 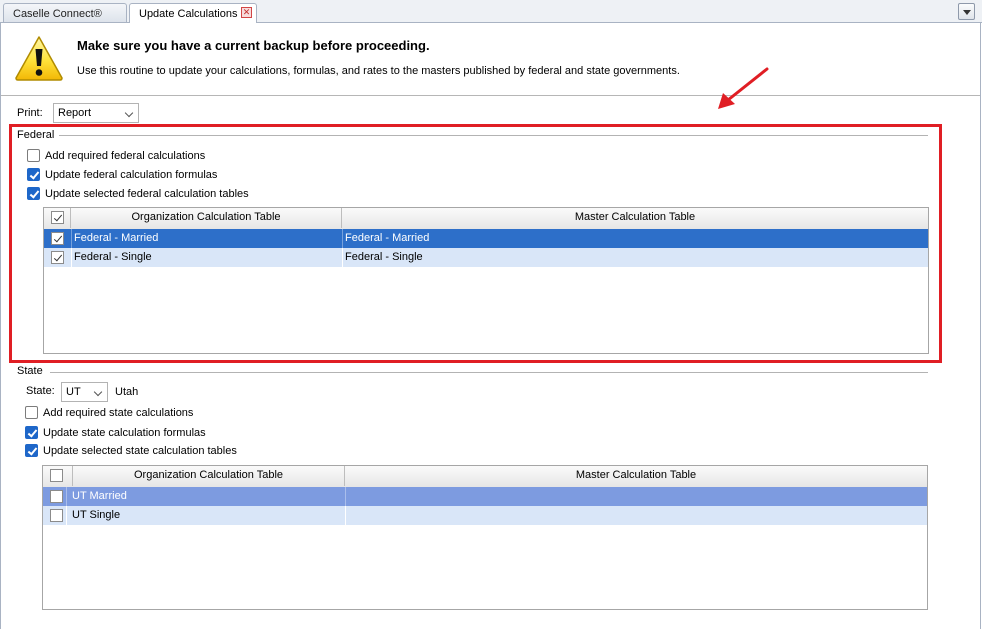 I want to click on column-header-master: Master Calculation Table, so click(x=636, y=476).